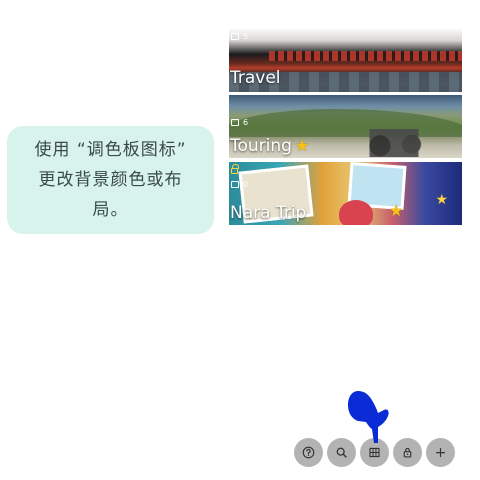 This screenshot has height=480, width=480. I want to click on album-cover-detail: ★, so click(441, 200).